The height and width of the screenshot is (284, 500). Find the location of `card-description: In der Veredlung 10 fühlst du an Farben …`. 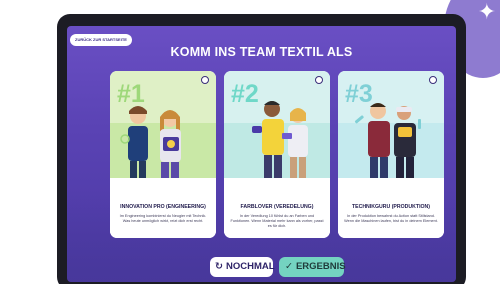

card-description: In der Veredlung 10 fühlst du an Farben … is located at coordinates (277, 221).